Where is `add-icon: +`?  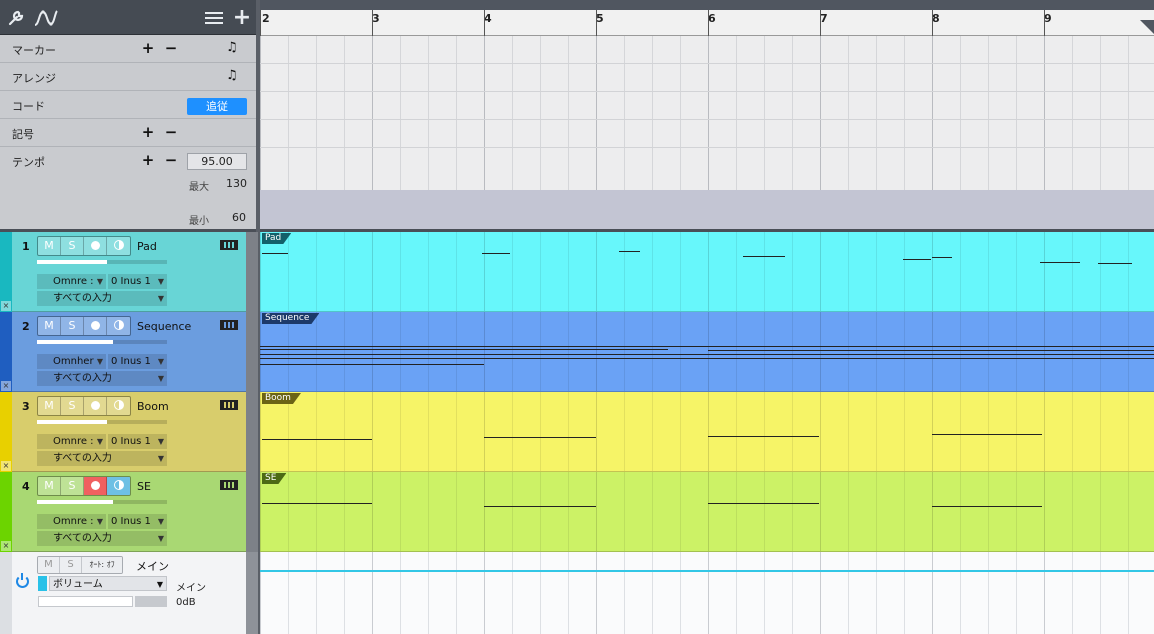 add-icon: + is located at coordinates (242, 18).